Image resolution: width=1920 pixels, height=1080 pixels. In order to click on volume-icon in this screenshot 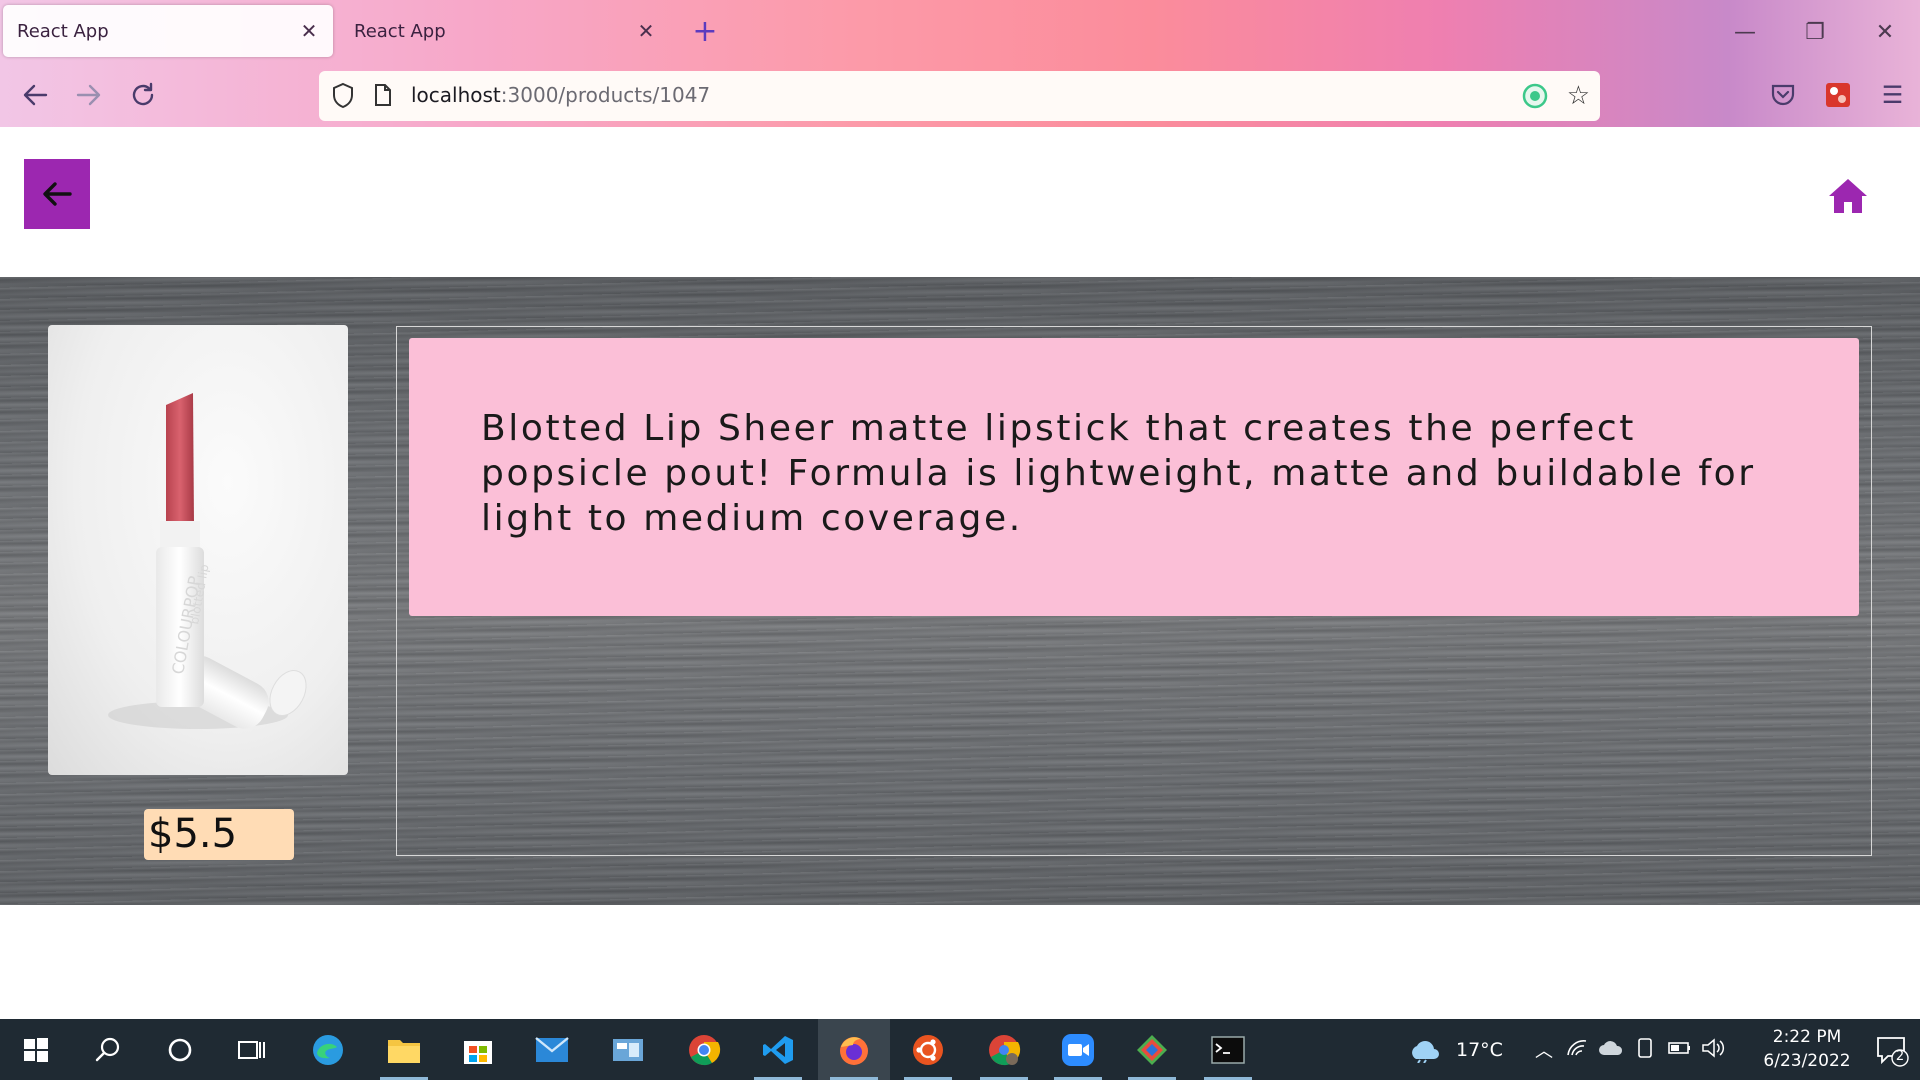, I will do `click(1713, 1049)`.